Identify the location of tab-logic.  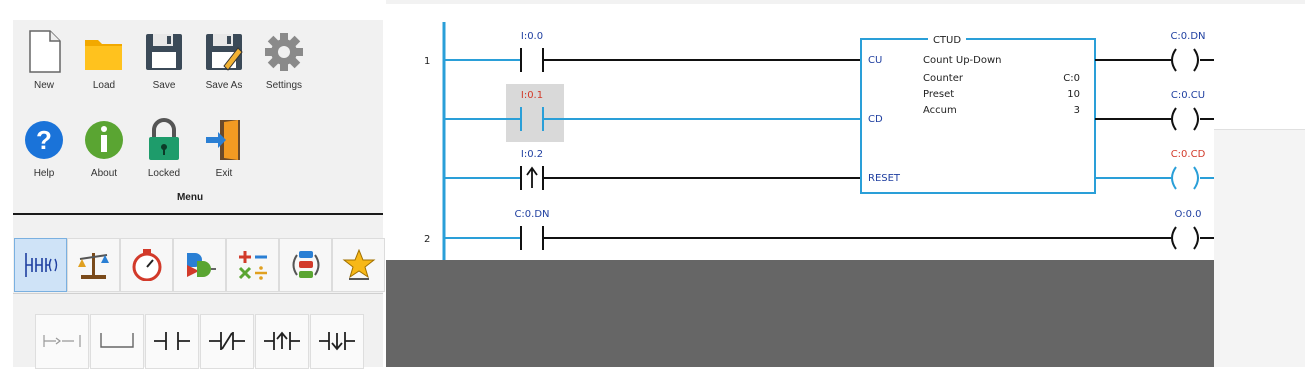
(199, 265).